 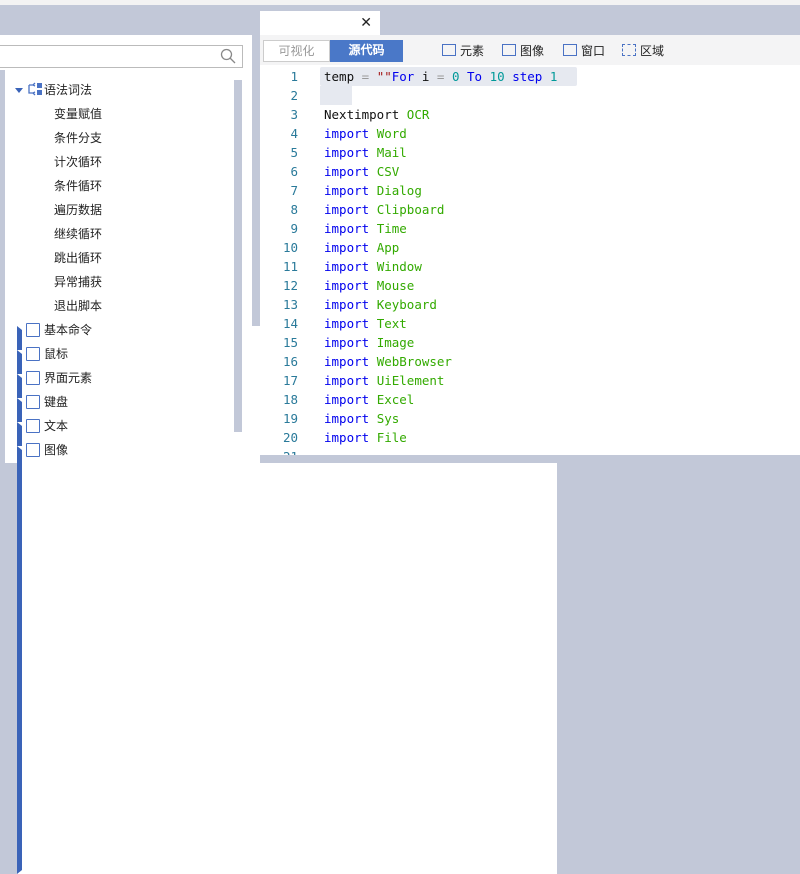 I want to click on collapse-arrow-icon, so click(x=19, y=90).